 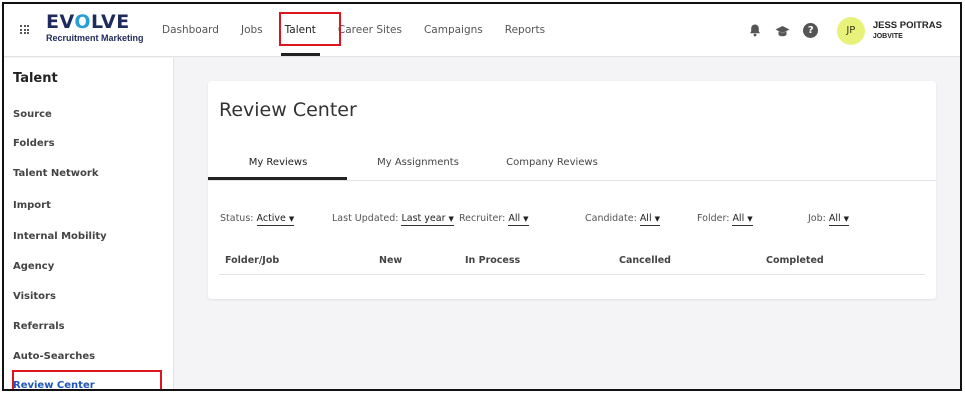 What do you see at coordinates (742, 219) in the screenshot?
I see `filter-folder-value: All ▼` at bounding box center [742, 219].